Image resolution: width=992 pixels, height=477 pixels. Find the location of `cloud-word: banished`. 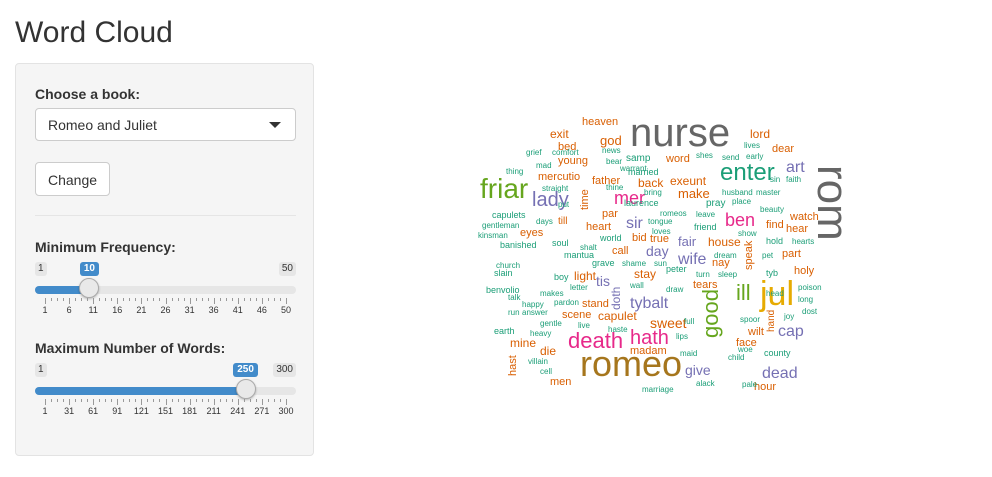

cloud-word: banished is located at coordinates (518, 245).